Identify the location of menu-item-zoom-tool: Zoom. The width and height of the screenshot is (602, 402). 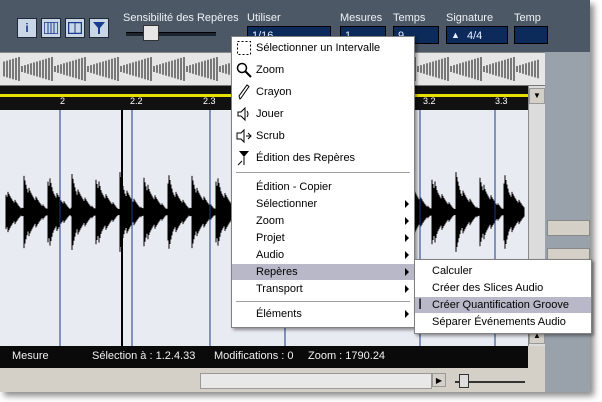
(323, 70).